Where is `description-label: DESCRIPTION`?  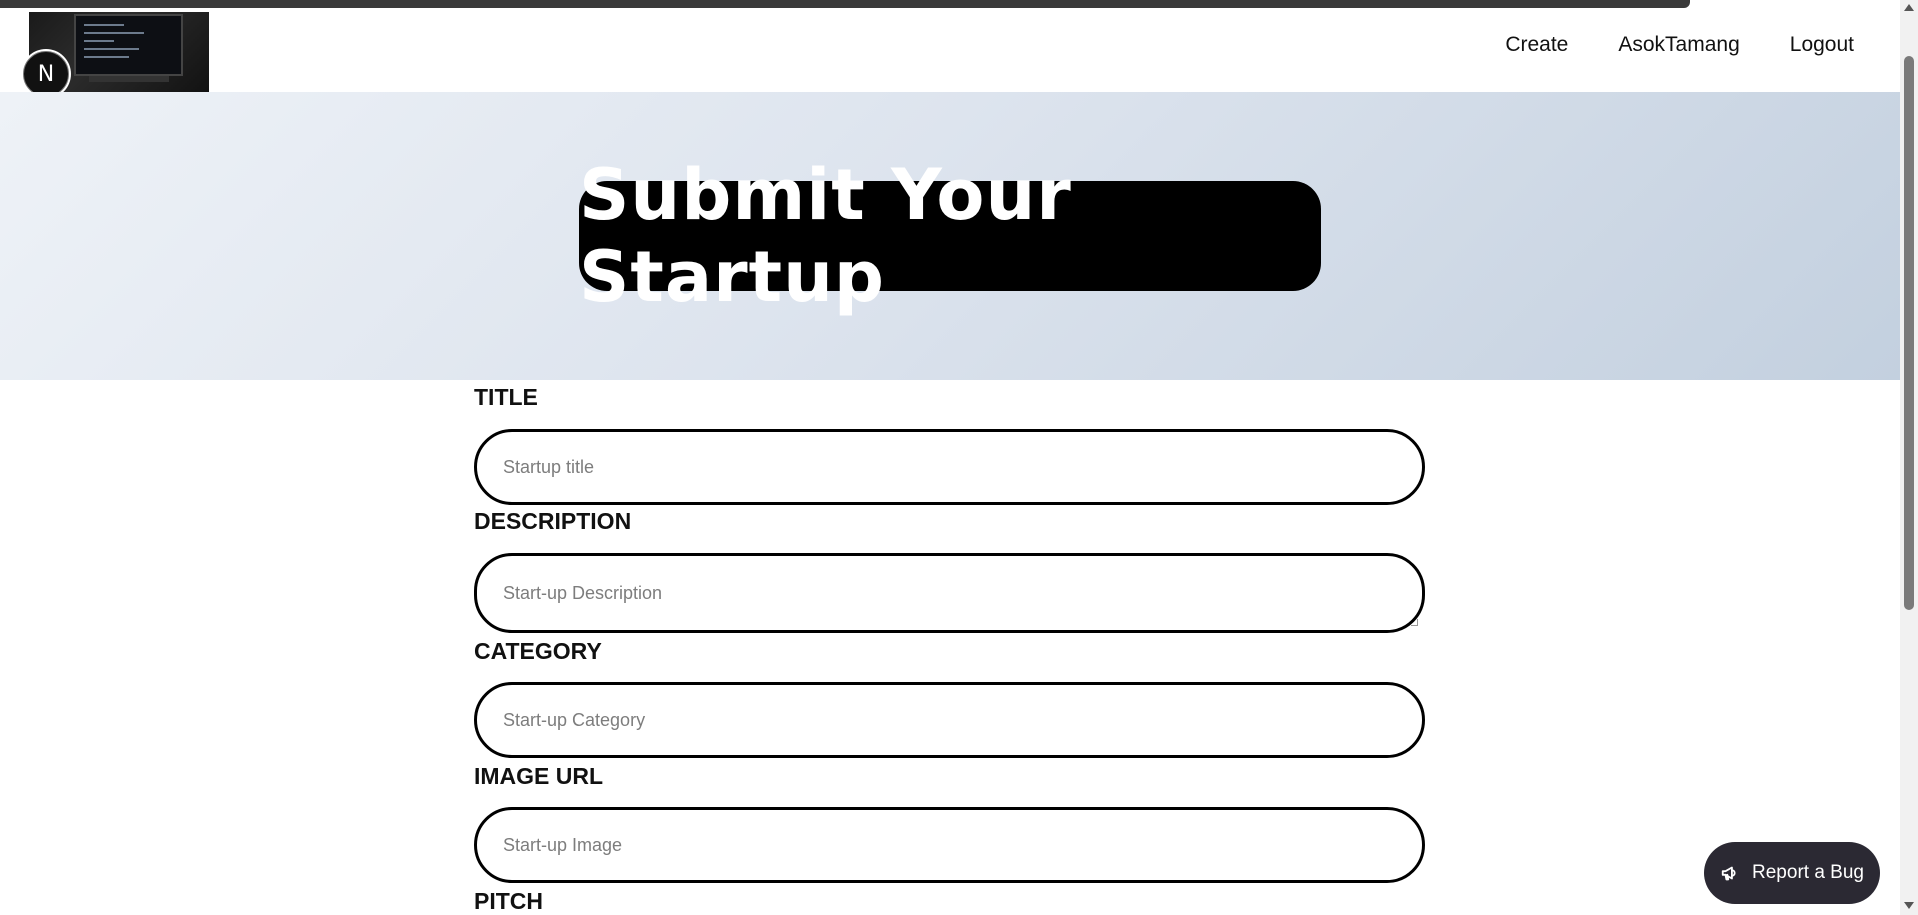 description-label: DESCRIPTION is located at coordinates (553, 521).